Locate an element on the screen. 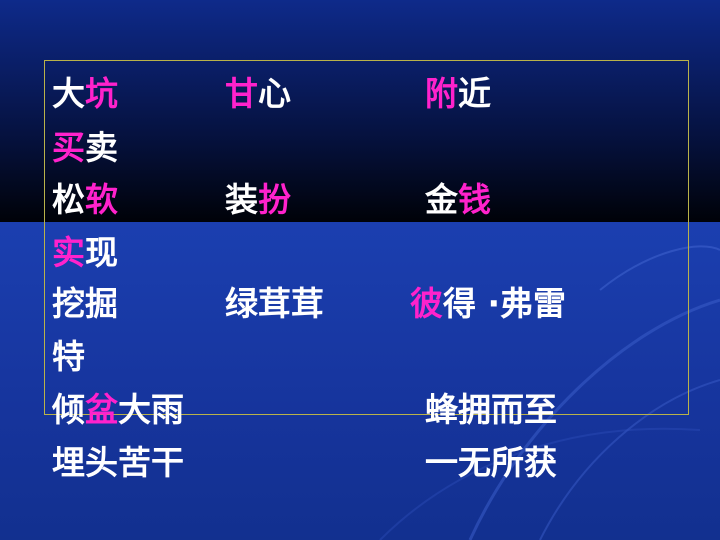 This screenshot has height=540, width=720. word-te: 特 is located at coordinates (68, 356).